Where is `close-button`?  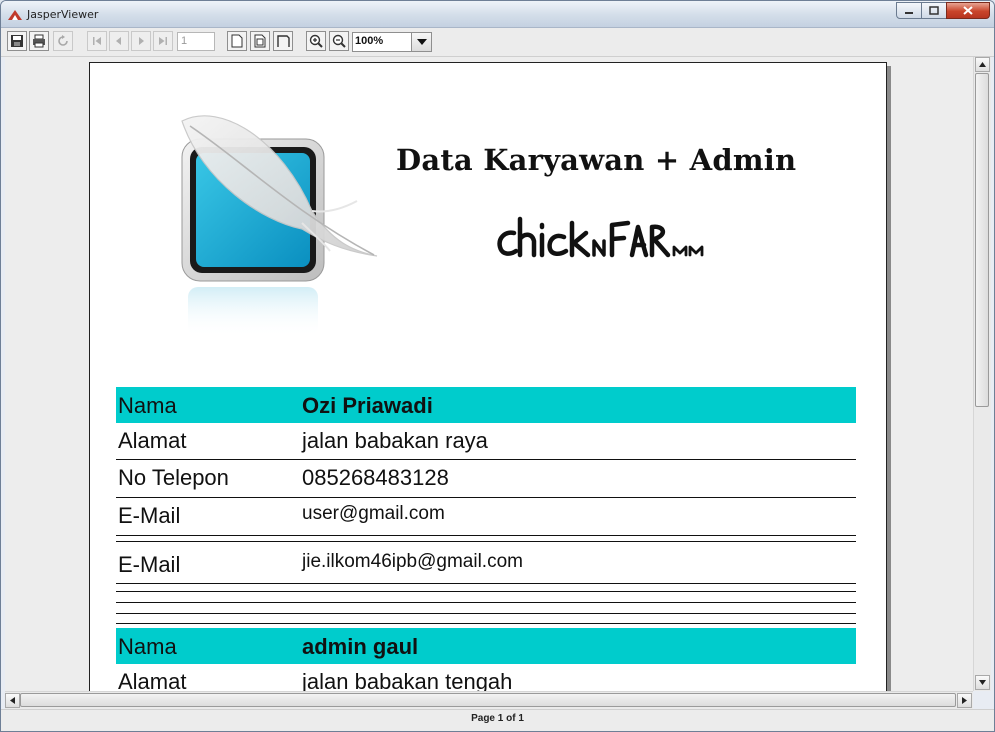
close-button is located at coordinates (968, 10).